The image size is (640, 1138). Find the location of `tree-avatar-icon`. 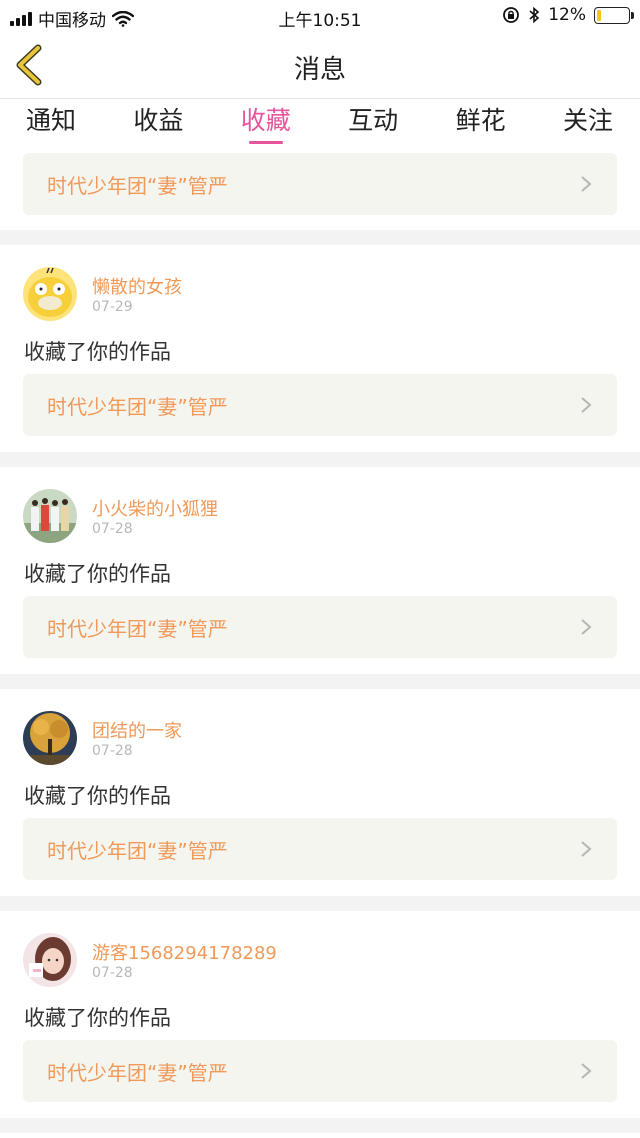

tree-avatar-icon is located at coordinates (50, 738).